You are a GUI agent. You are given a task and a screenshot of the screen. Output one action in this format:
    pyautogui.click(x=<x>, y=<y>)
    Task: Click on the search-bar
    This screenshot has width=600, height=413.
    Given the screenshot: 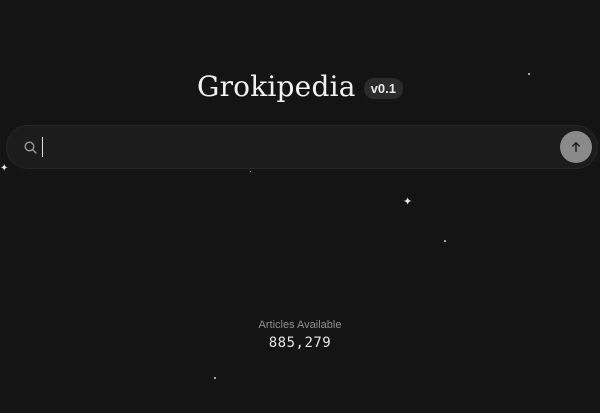 What is the action you would take?
    pyautogui.click(x=302, y=147)
    